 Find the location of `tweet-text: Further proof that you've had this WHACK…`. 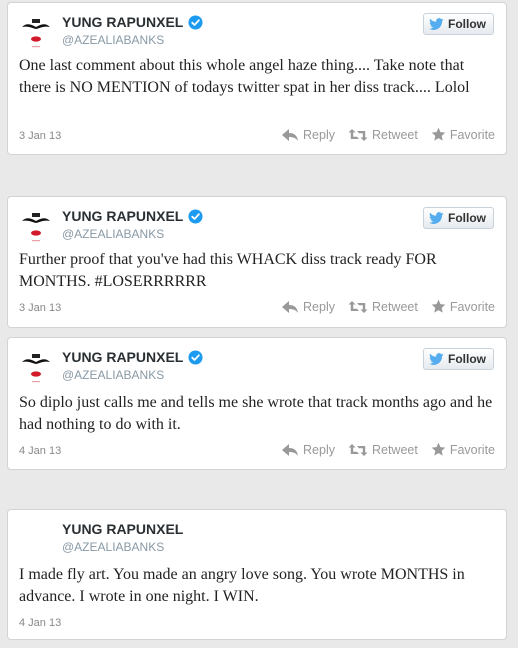

tweet-text: Further proof that you've had this WHACK… is located at coordinates (228, 270).